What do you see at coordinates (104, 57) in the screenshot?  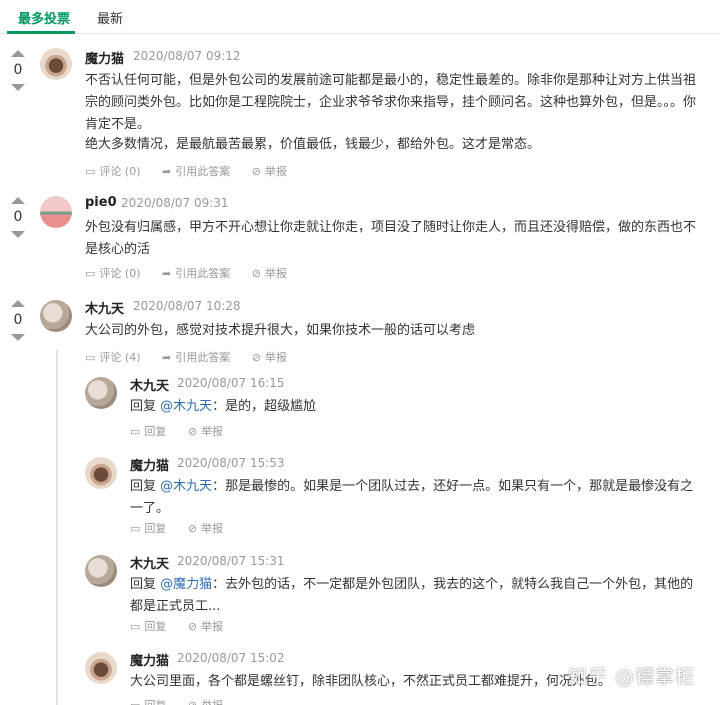 I see `answer-author: 魔力猫` at bounding box center [104, 57].